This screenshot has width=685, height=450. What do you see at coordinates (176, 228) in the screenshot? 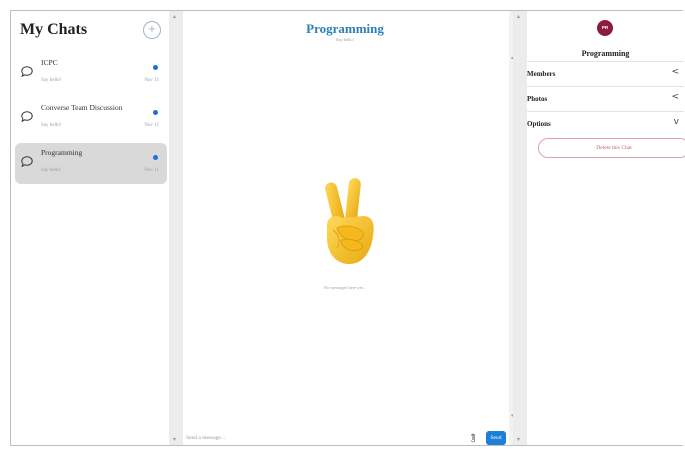
I see `sidebar-resize-handle: ▴ ▾` at bounding box center [176, 228].